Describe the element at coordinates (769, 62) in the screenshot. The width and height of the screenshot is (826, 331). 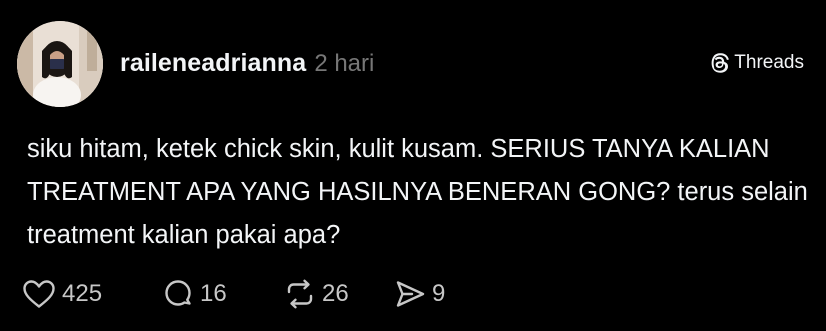
I see `brand-label: Threads` at that location.